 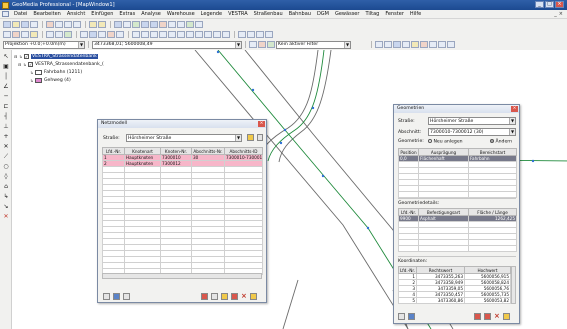 I want to click on net-table-icon, so click(x=214, y=296).